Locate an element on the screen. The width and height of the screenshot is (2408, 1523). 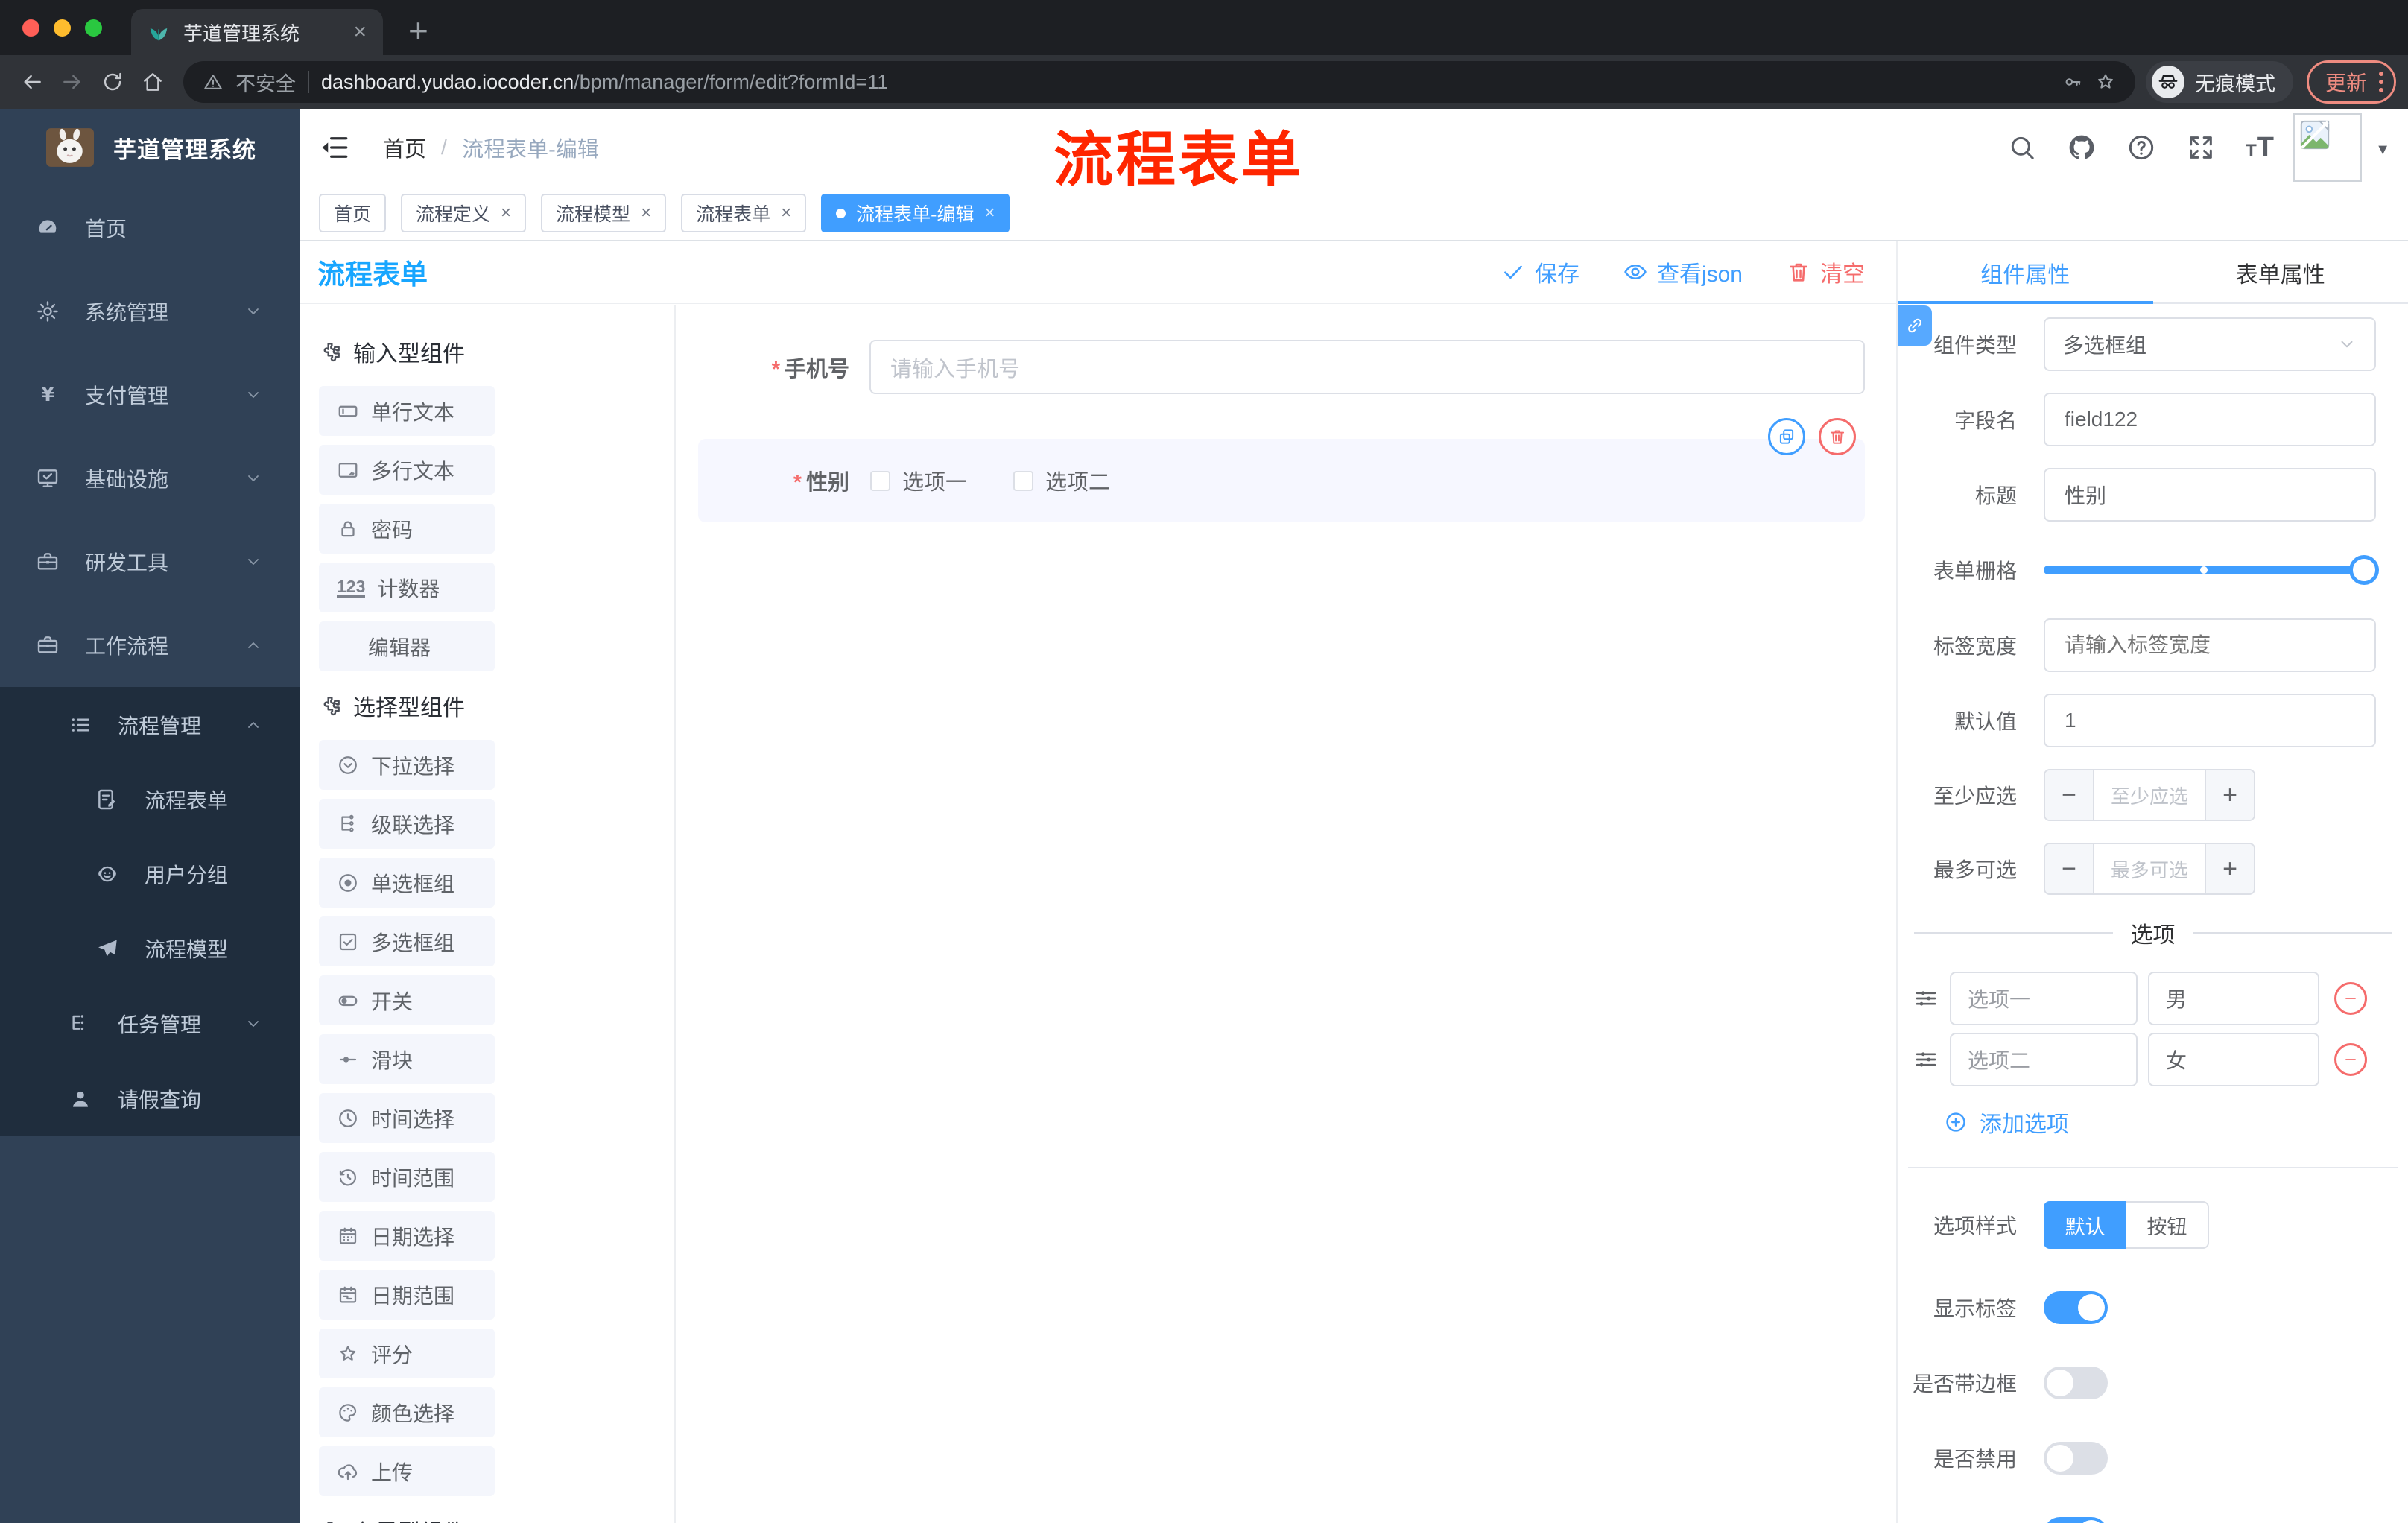
minimize-window-button is located at coordinates (62, 28).